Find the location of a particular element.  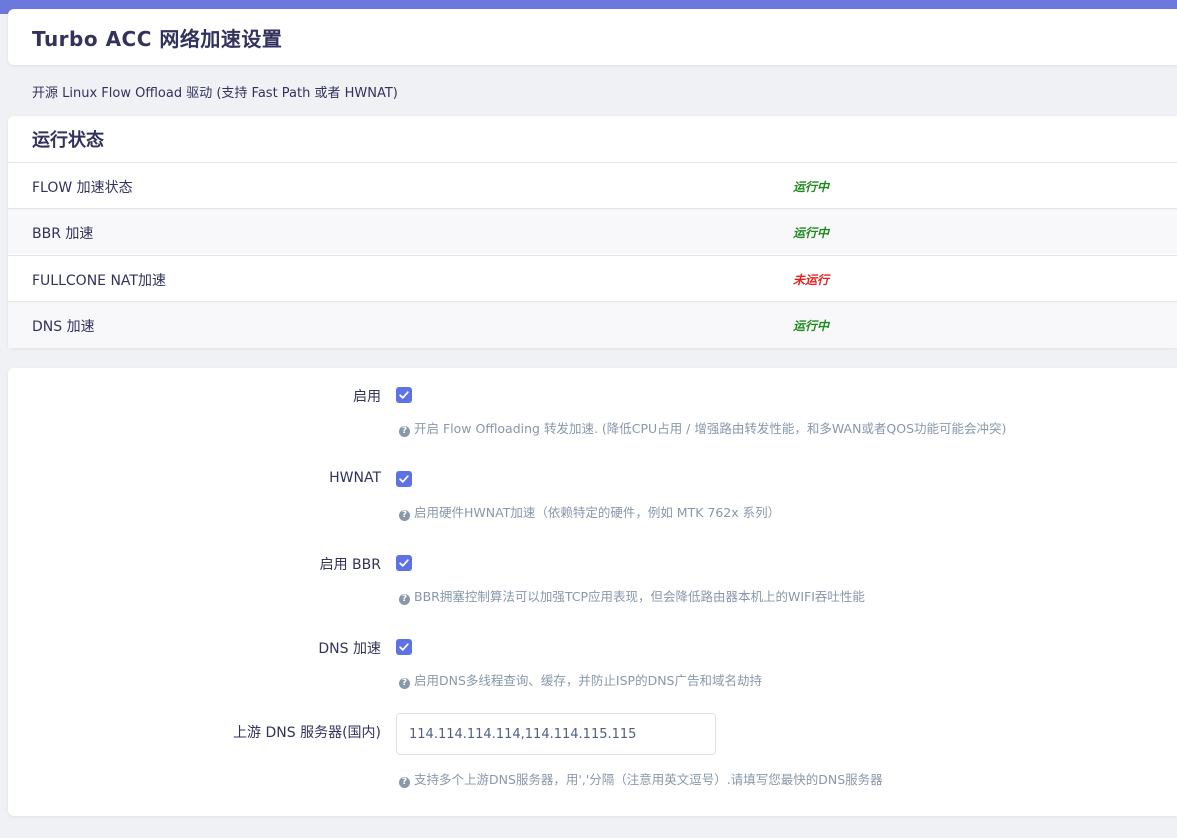

hwnat-help: ? 启用硬件HWNAT加速（依赖特定的硬件，例如 MTK 762x 系列） is located at coordinates (589, 511).